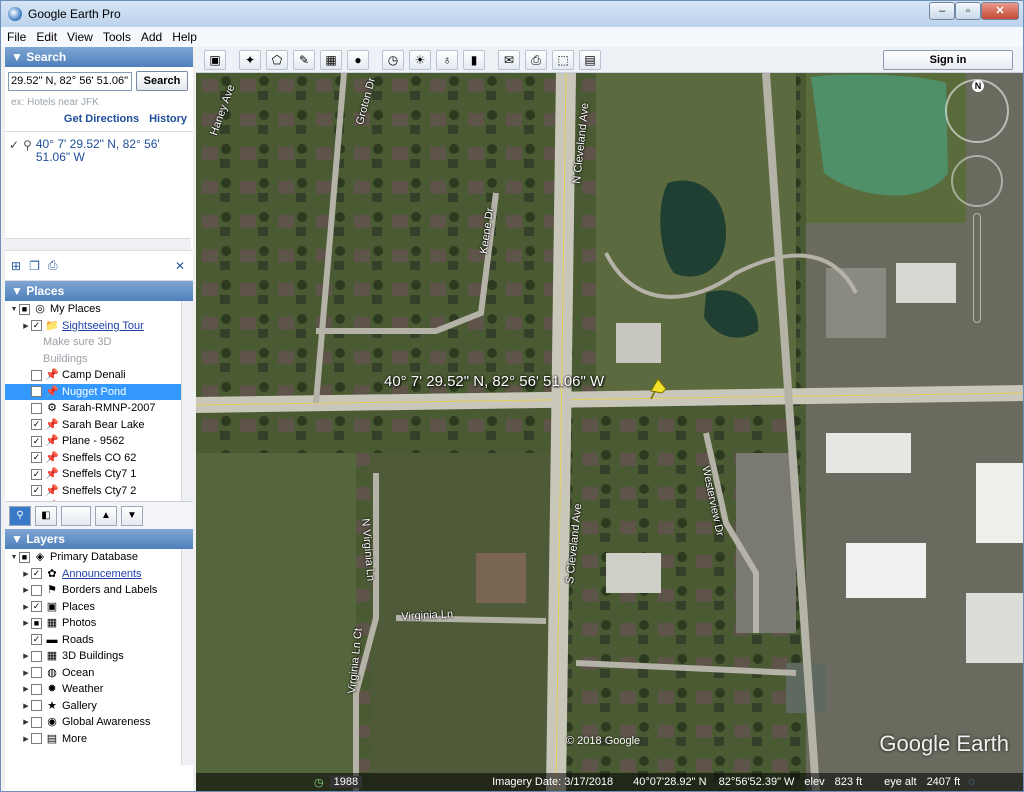 This screenshot has width=1024, height=792. Describe the element at coordinates (346, 782) in the screenshot. I see `historical-year: 1988` at that location.